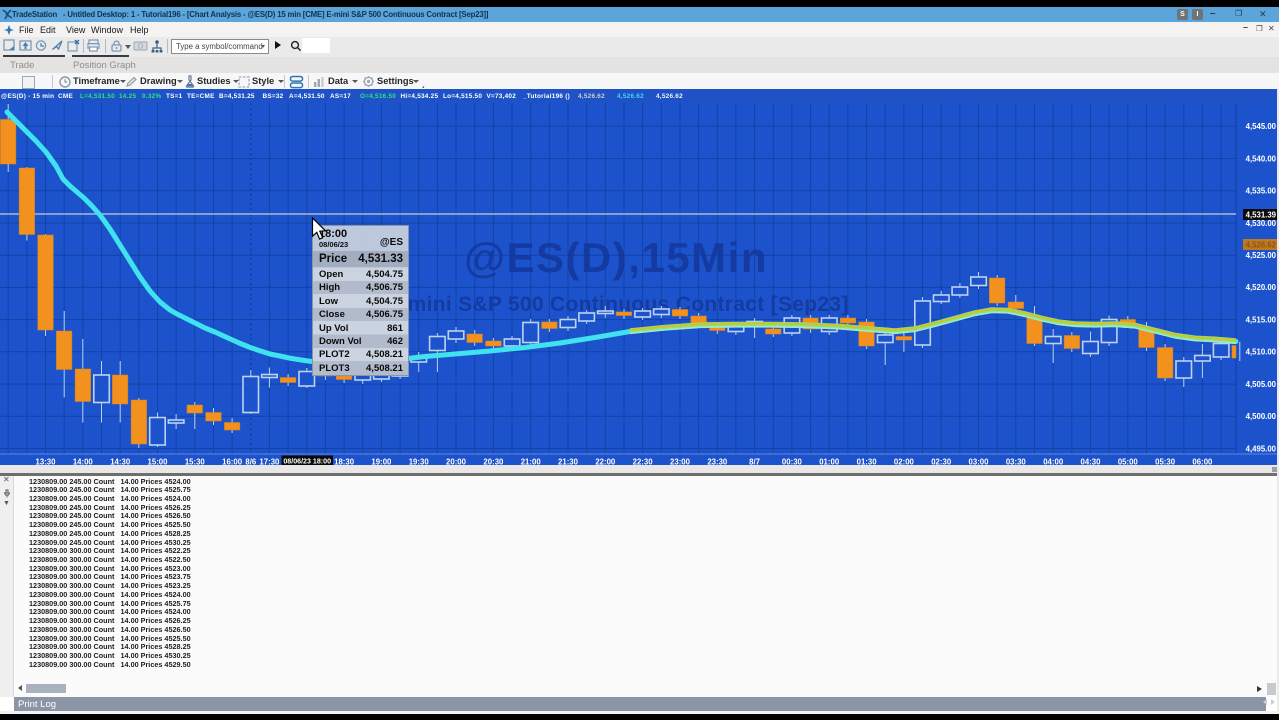 Image resolution: width=1279 pixels, height=720 pixels. Describe the element at coordinates (1261, 255) in the screenshot. I see `svg-text: 4,525.00` at that location.